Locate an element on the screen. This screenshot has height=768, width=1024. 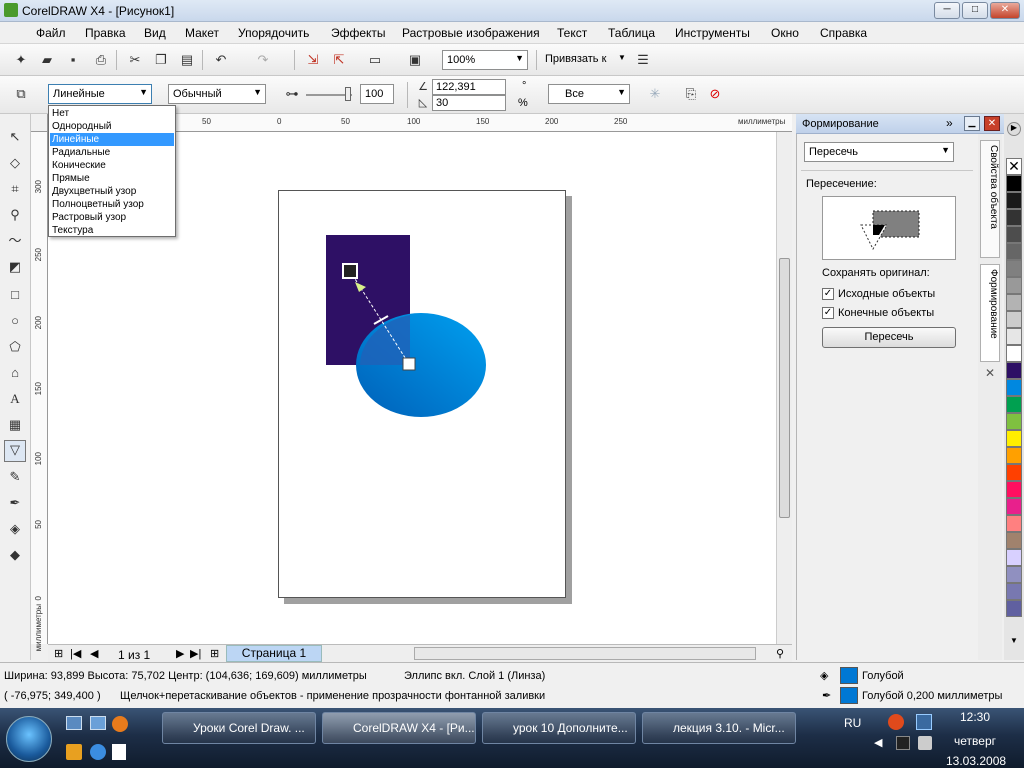
option-square: Прямые is located at coordinates (112, 178).